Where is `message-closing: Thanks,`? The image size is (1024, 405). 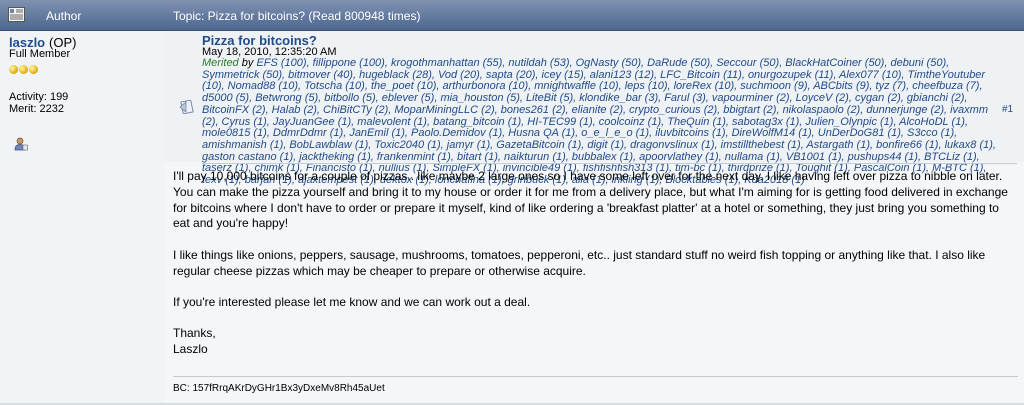 message-closing: Thanks, is located at coordinates (194, 333).